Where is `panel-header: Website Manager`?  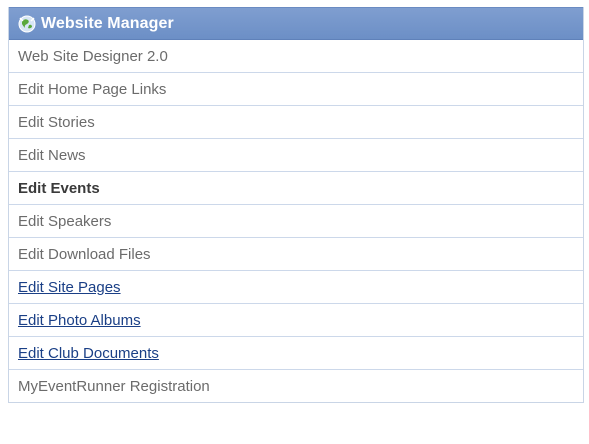 panel-header: Website Manager is located at coordinates (296, 23).